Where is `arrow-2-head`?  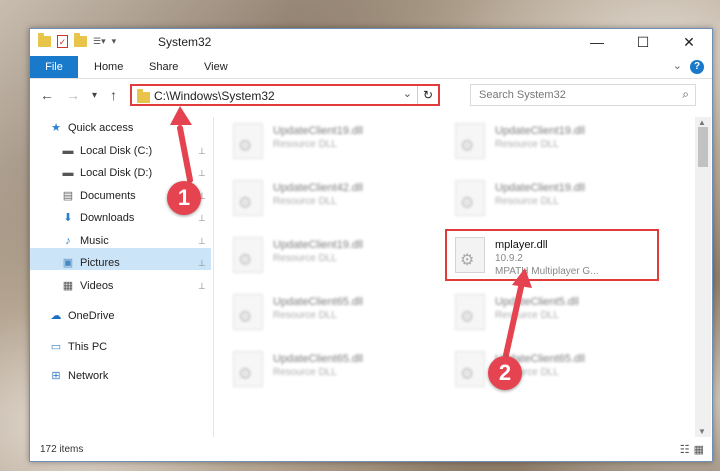 arrow-2-head is located at coordinates (522, 278).